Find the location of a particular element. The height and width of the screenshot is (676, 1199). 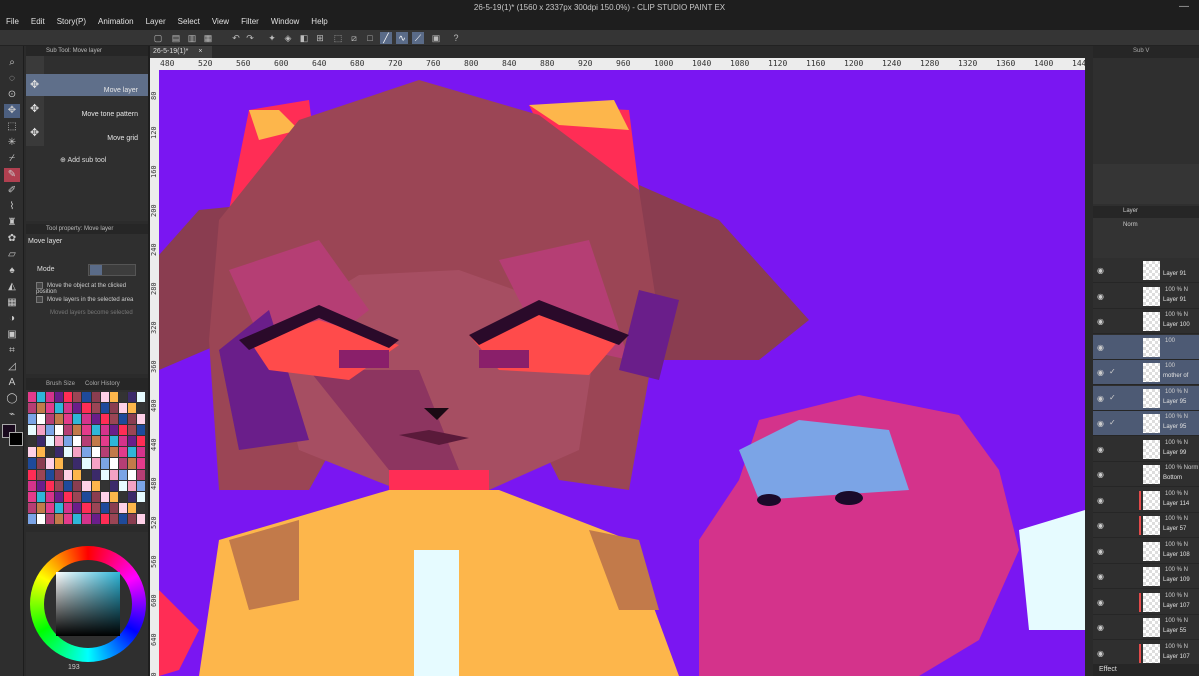

option-move-selected-area: Move layers in the selected area is located at coordinates (84, 299).